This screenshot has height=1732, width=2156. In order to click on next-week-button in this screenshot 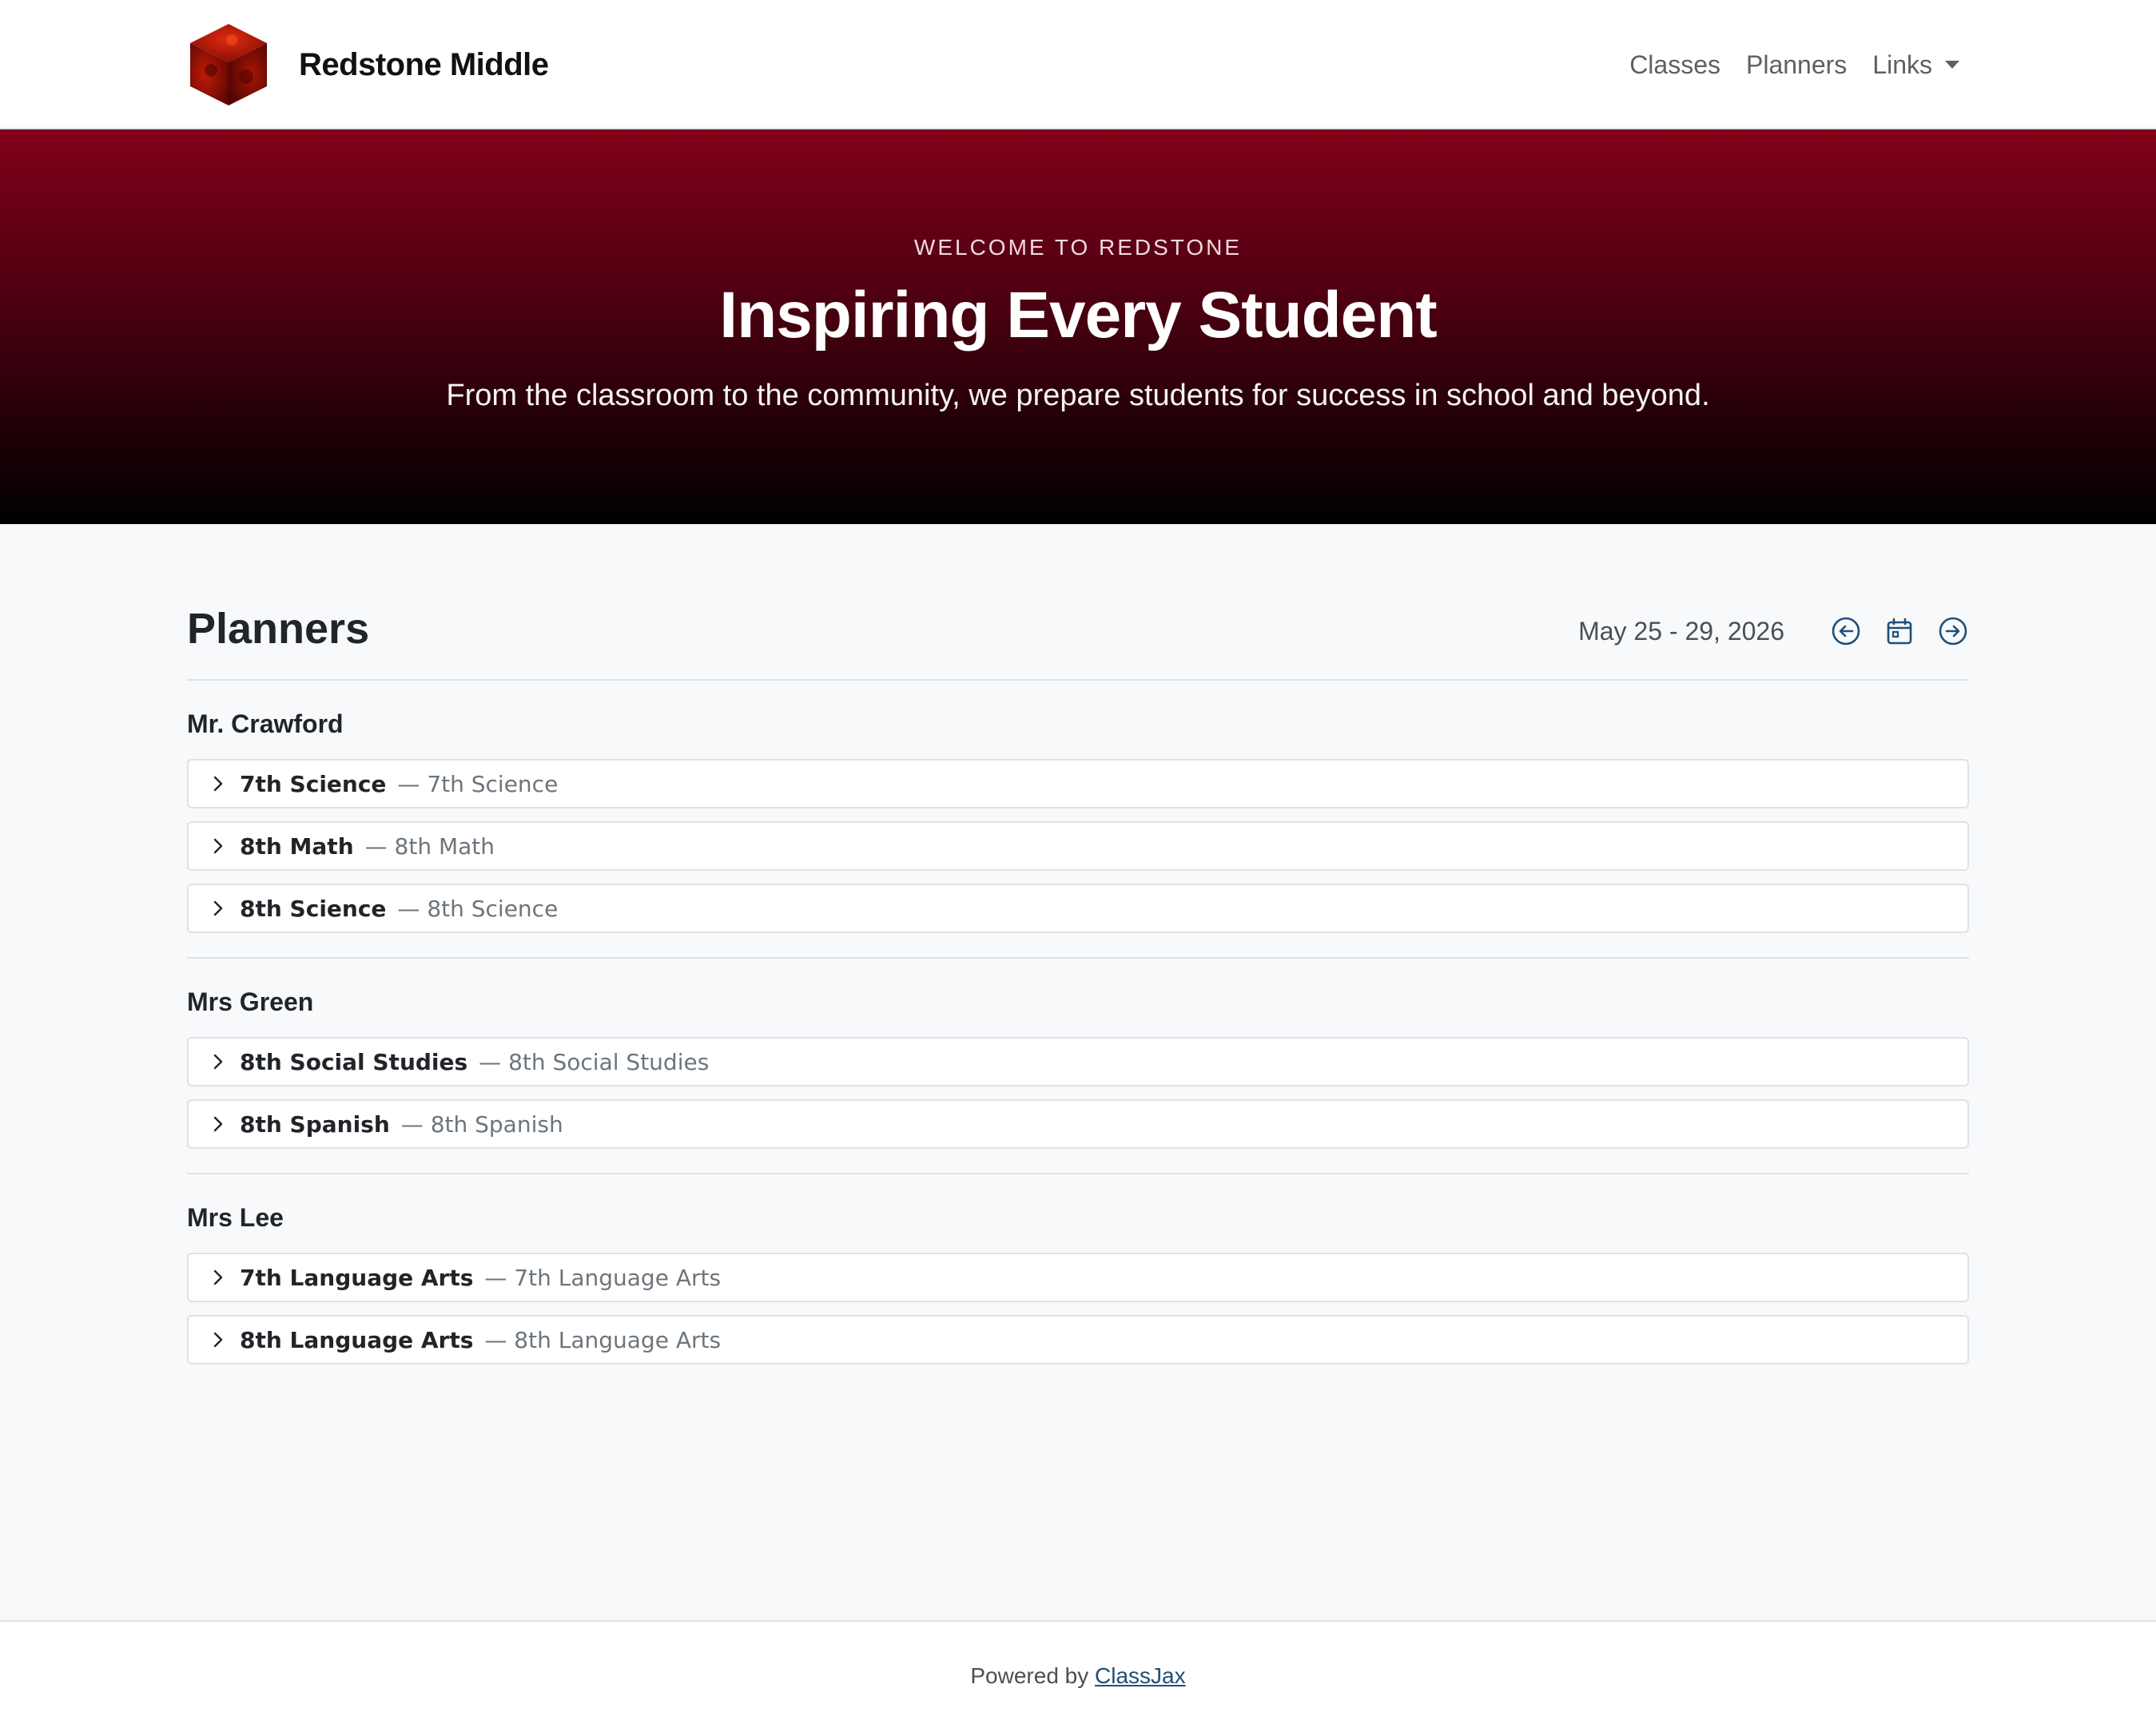, I will do `click(1953, 631)`.